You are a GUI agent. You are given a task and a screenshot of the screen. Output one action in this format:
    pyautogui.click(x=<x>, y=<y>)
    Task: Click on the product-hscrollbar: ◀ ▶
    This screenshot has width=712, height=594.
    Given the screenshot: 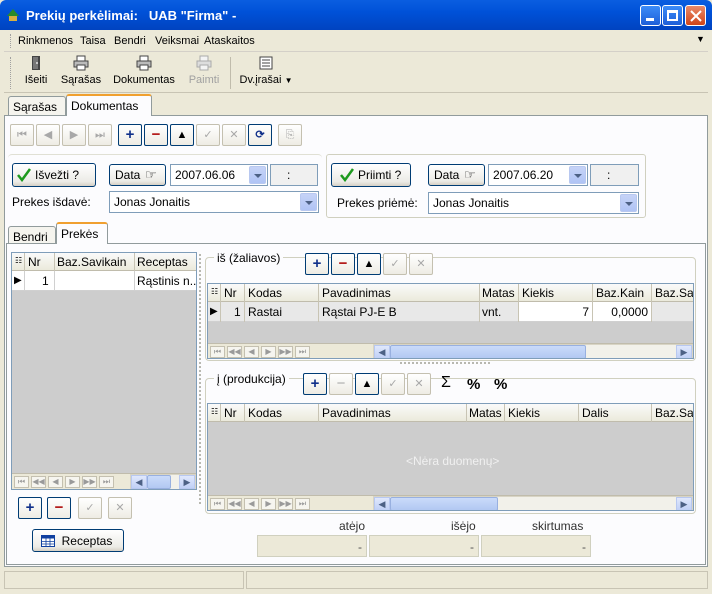 What is the action you would take?
    pyautogui.click(x=533, y=503)
    